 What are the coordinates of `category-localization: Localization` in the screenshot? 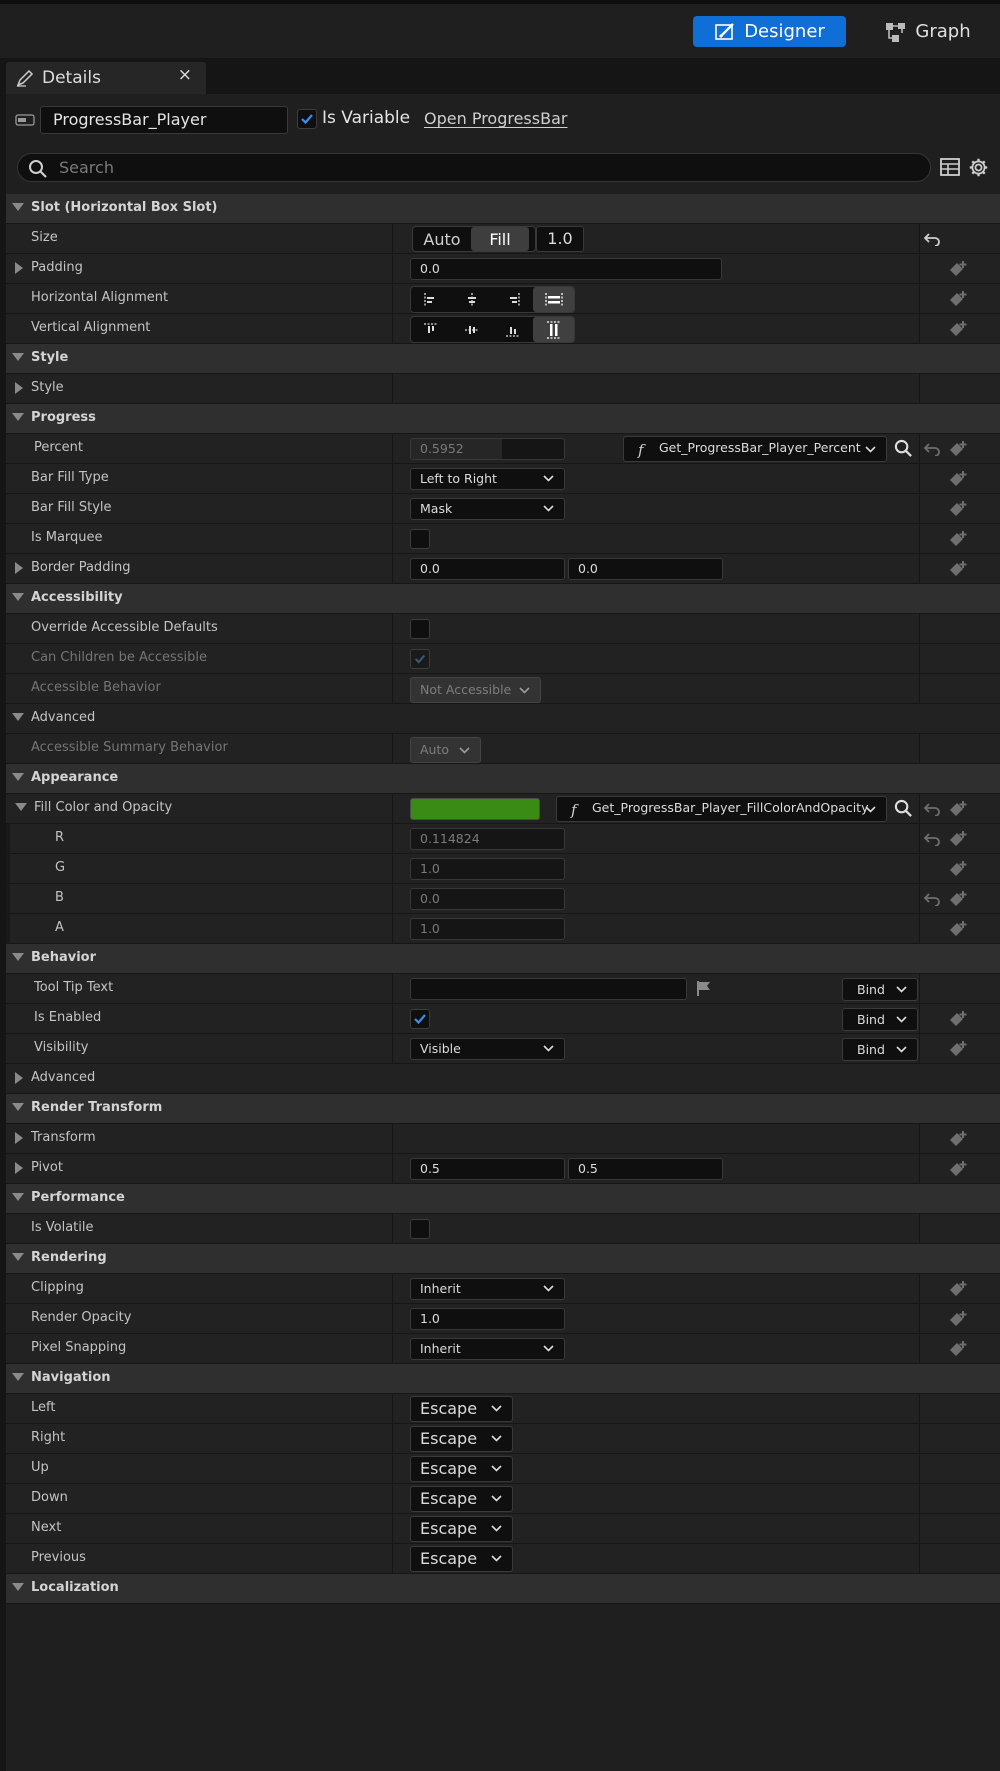 It's located at (503, 1589).